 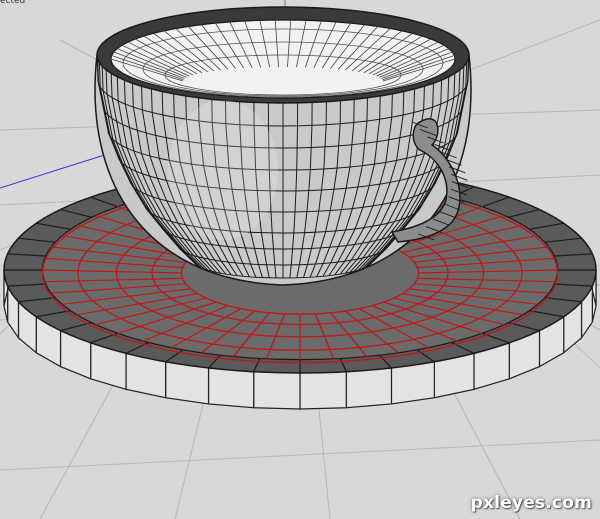 I want to click on grid-line, so click(x=300, y=455).